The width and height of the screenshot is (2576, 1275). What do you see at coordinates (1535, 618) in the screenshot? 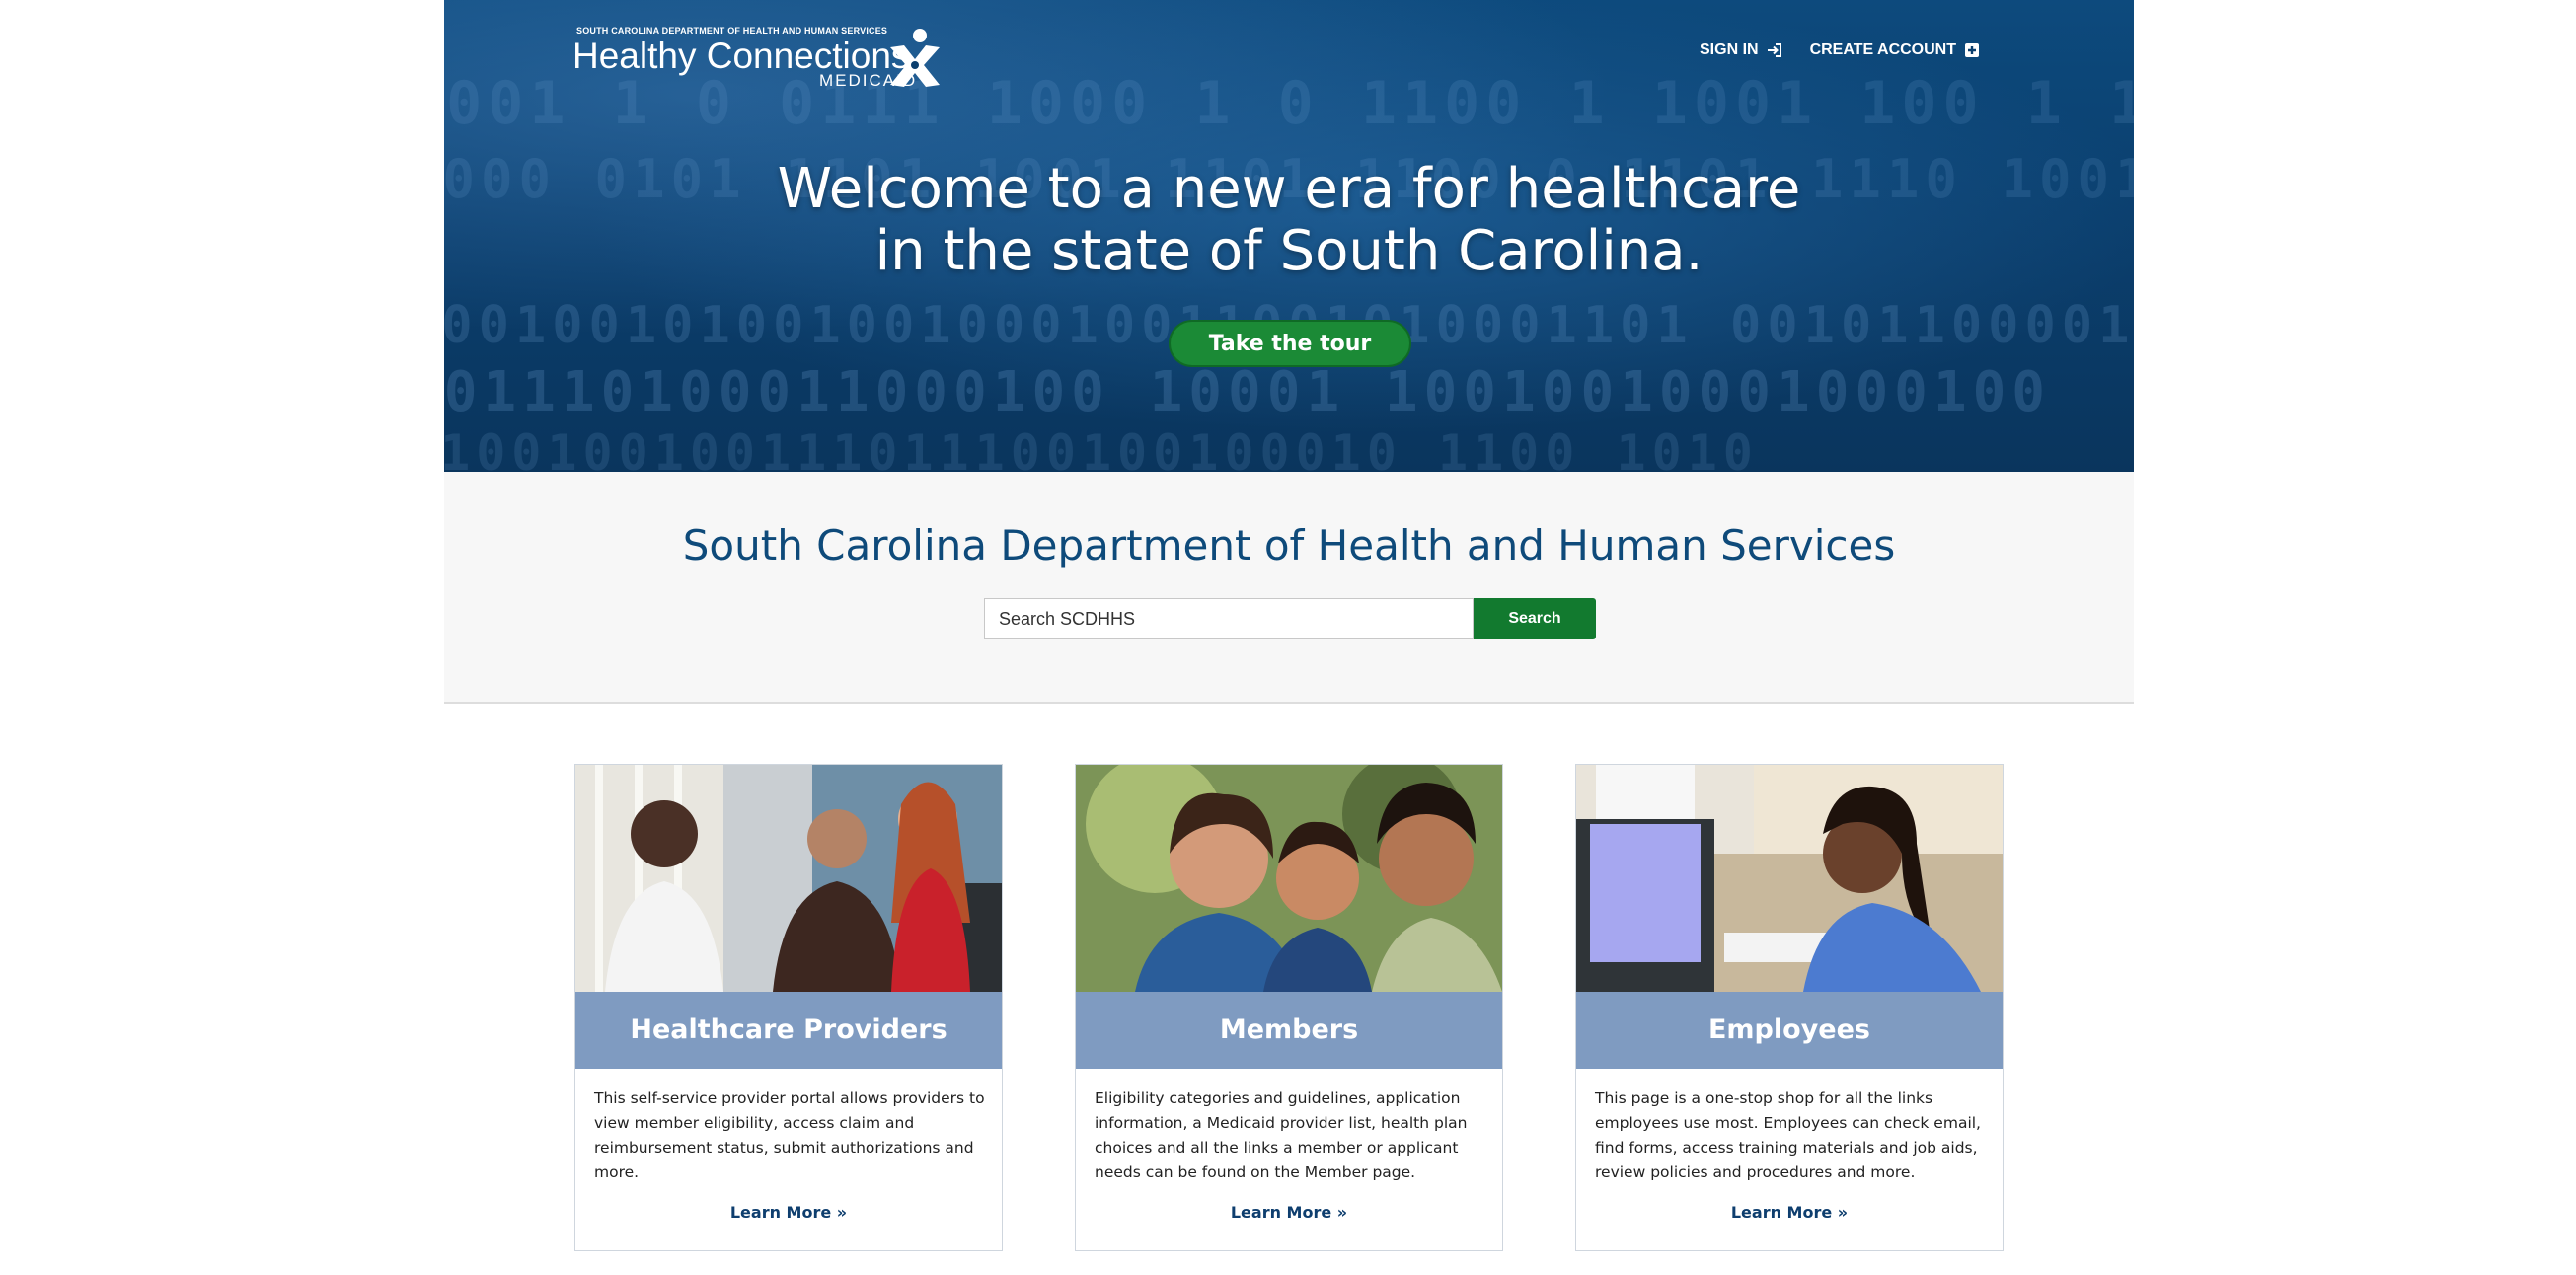
I see `search-button: Search` at bounding box center [1535, 618].